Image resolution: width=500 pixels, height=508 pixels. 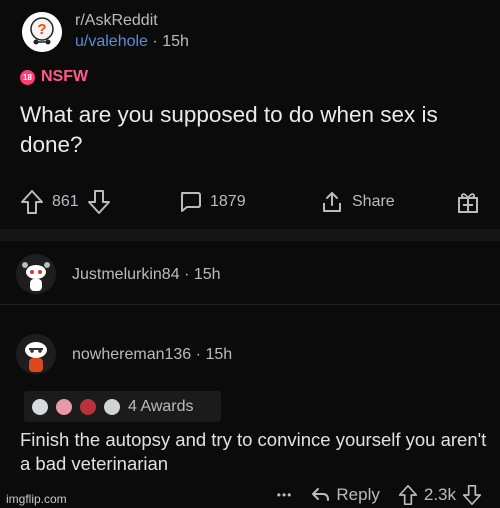 I want to click on comment-author: Justmelurkin84, so click(x=126, y=274).